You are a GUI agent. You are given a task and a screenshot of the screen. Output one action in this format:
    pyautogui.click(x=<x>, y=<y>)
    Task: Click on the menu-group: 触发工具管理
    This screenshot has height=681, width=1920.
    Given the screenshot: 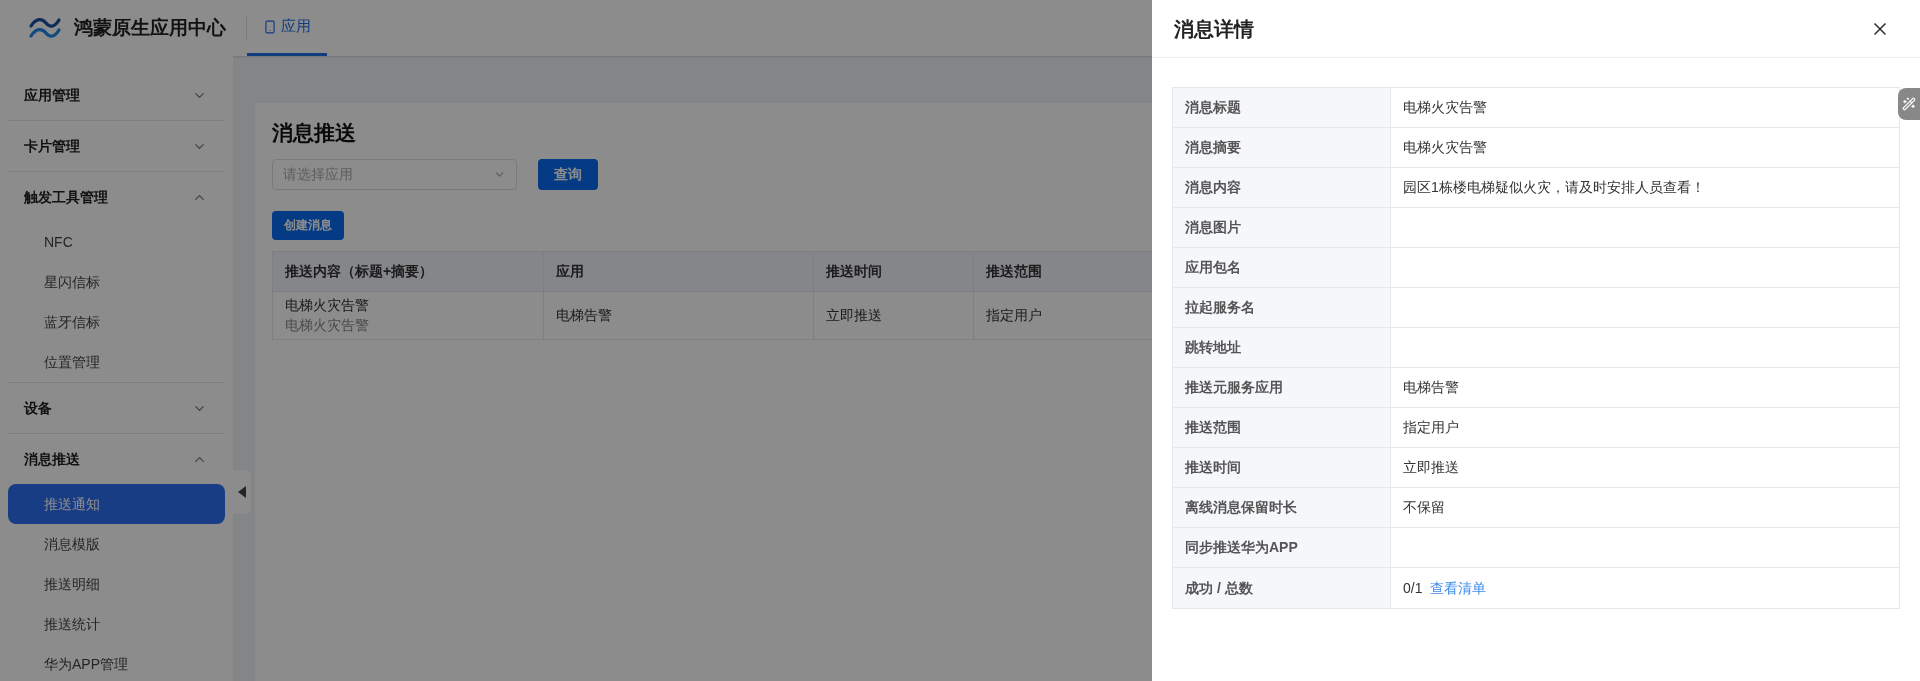 What is the action you would take?
    pyautogui.click(x=116, y=197)
    